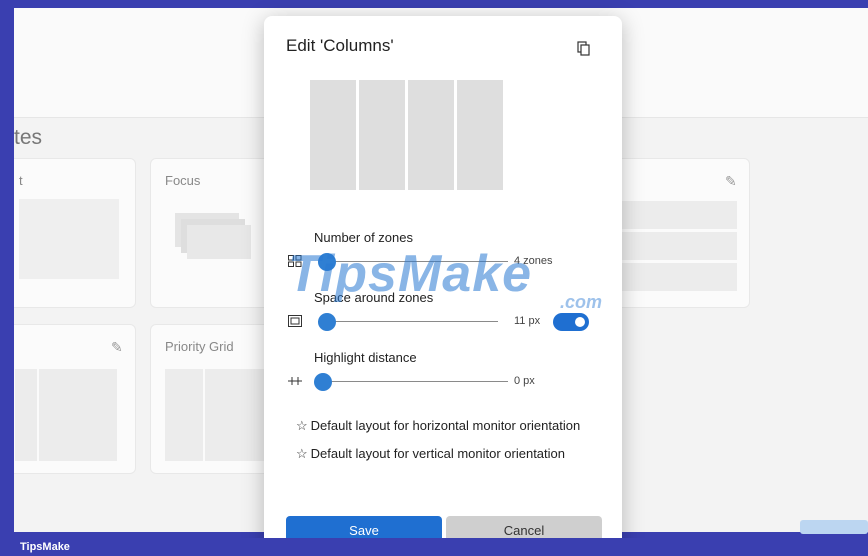  What do you see at coordinates (365, 357) in the screenshot?
I see `highlight-label: Highlight distance` at bounding box center [365, 357].